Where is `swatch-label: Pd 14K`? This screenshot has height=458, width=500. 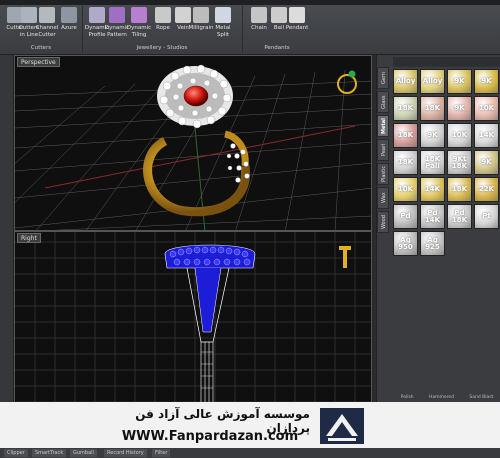 swatch-label: Pd 14K is located at coordinates (432, 216).